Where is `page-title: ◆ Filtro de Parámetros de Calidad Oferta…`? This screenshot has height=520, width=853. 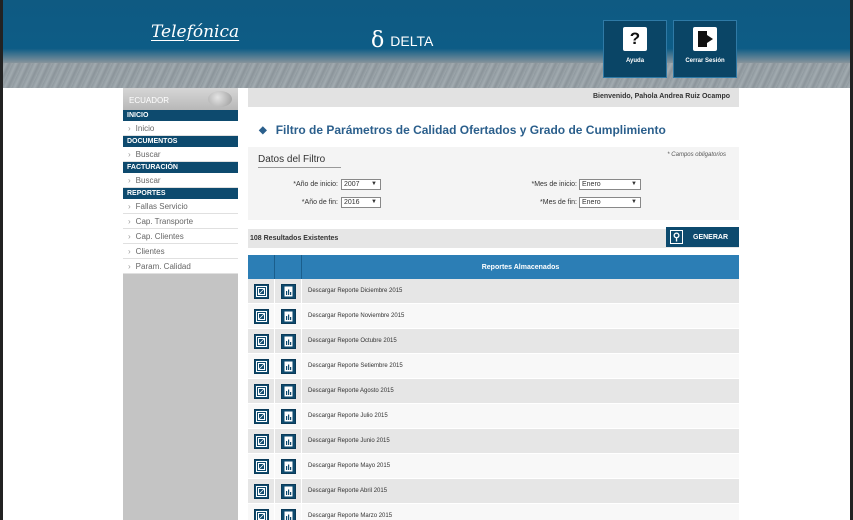
page-title: ◆ Filtro de Parámetros de Calidad Oferta… is located at coordinates (499, 130).